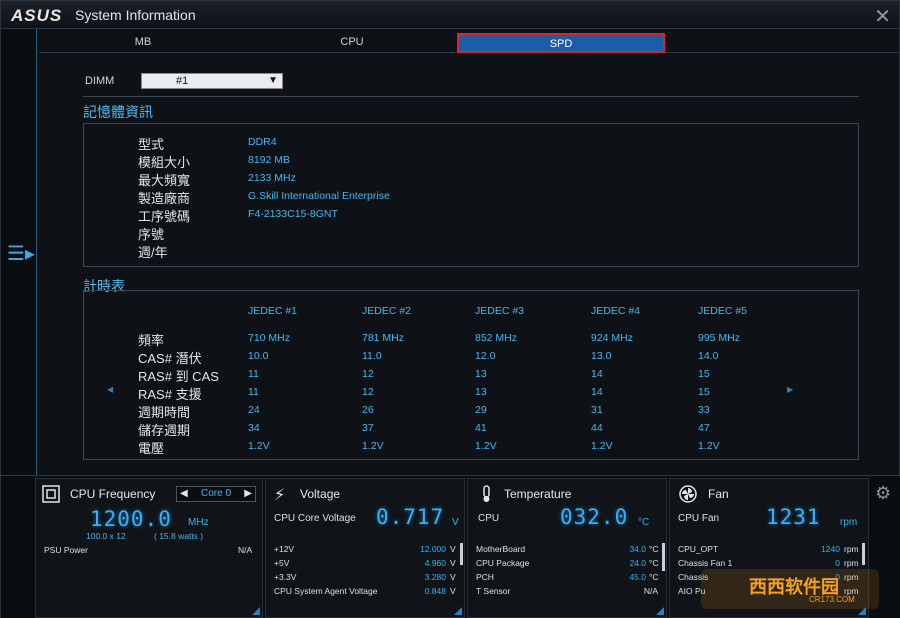 This screenshot has height=618, width=900. I want to click on timing-header-3: JEDEC #3, so click(500, 311).